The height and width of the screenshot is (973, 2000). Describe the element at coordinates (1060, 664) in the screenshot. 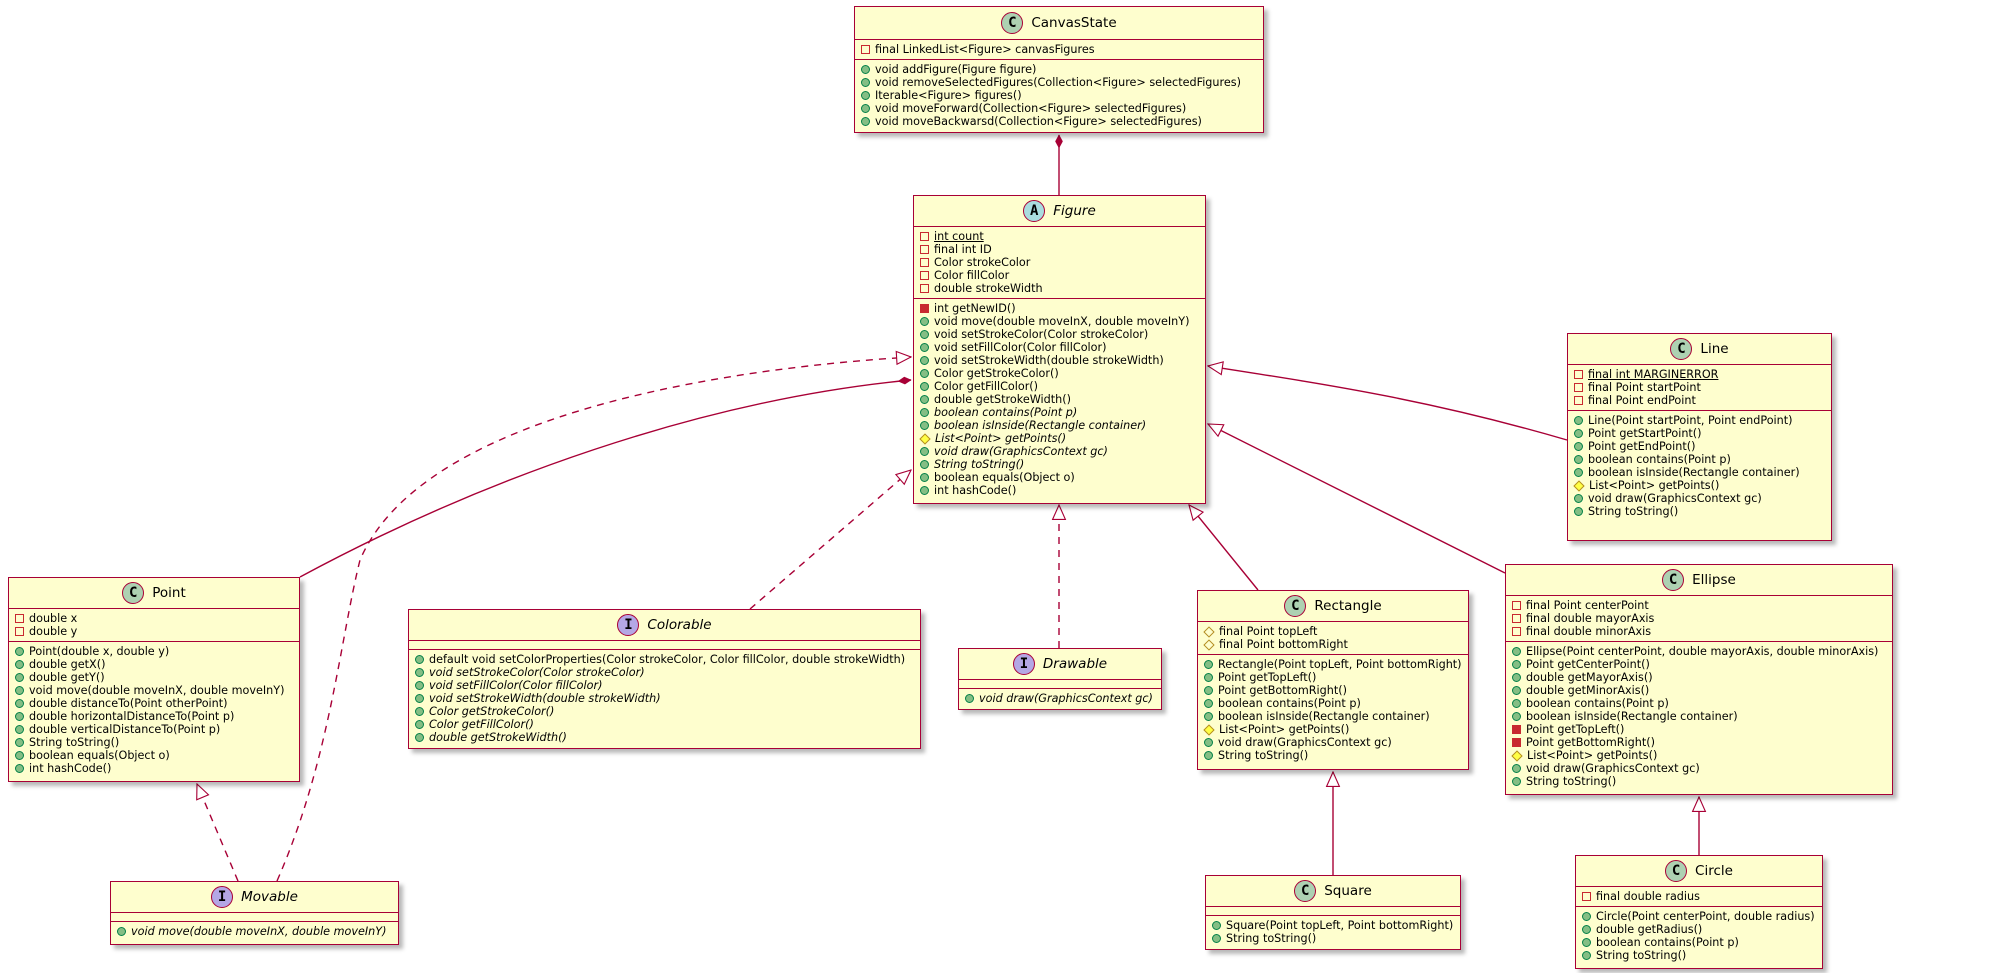

I see `class-header: I Drawable` at that location.